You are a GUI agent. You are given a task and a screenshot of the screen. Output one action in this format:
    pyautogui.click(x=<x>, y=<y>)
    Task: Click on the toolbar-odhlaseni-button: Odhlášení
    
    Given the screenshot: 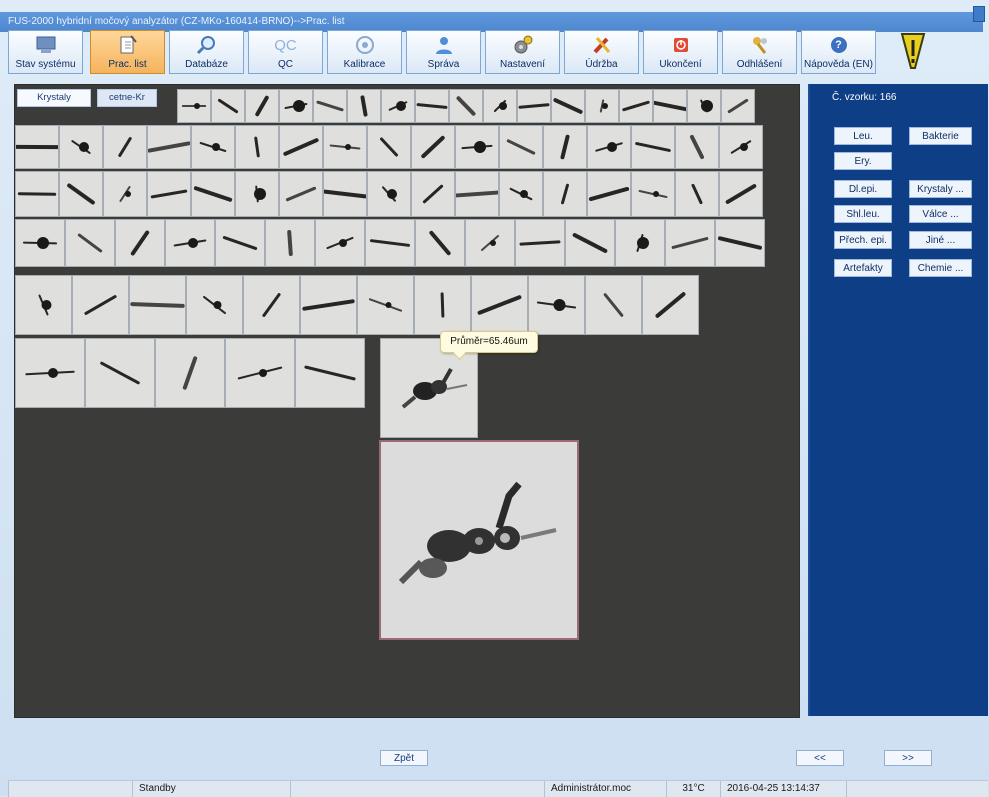 What is the action you would take?
    pyautogui.click(x=759, y=52)
    